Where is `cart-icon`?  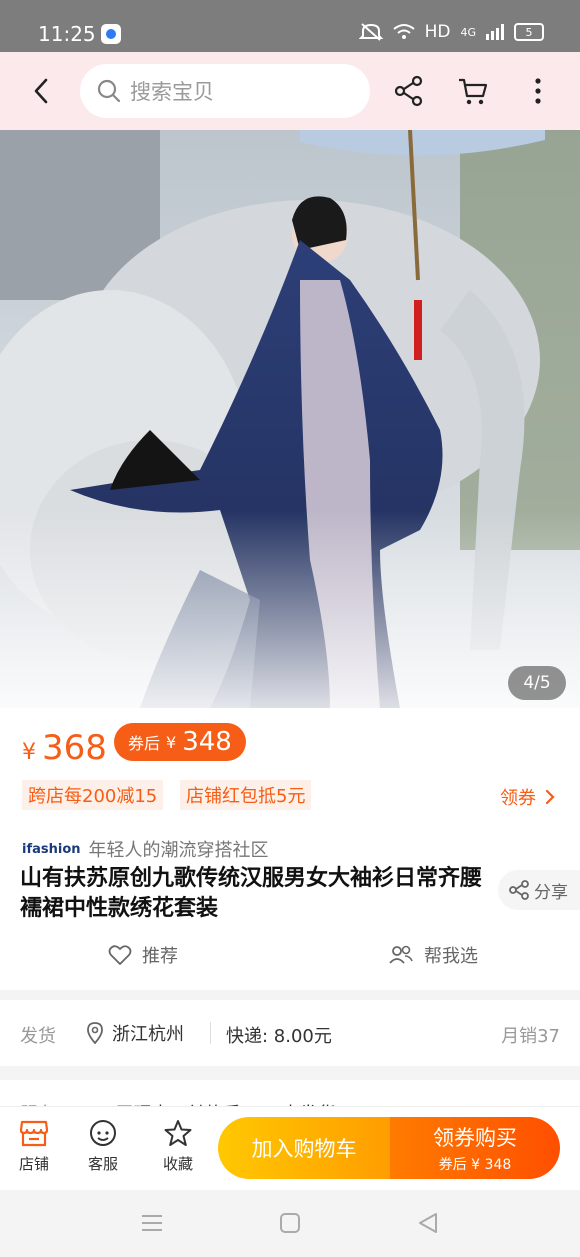 cart-icon is located at coordinates (473, 91).